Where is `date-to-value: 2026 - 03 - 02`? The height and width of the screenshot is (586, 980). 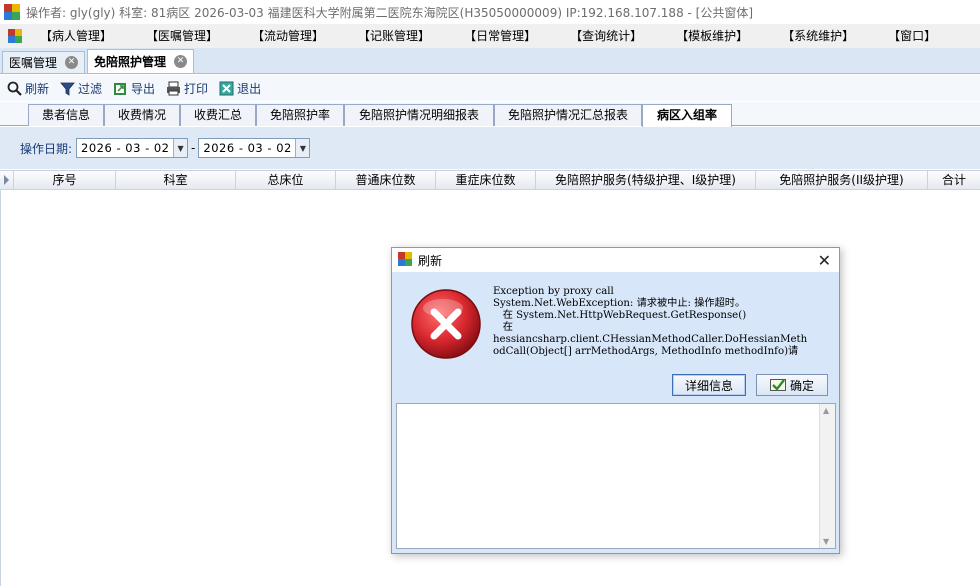 date-to-value: 2026 - 03 - 02 is located at coordinates (247, 148).